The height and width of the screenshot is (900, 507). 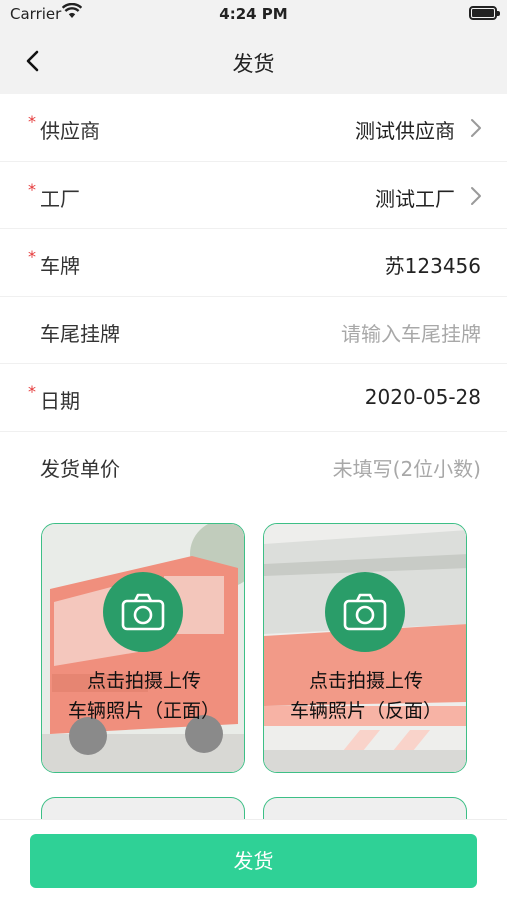 What do you see at coordinates (60, 401) in the screenshot?
I see `date-label: 日期` at bounding box center [60, 401].